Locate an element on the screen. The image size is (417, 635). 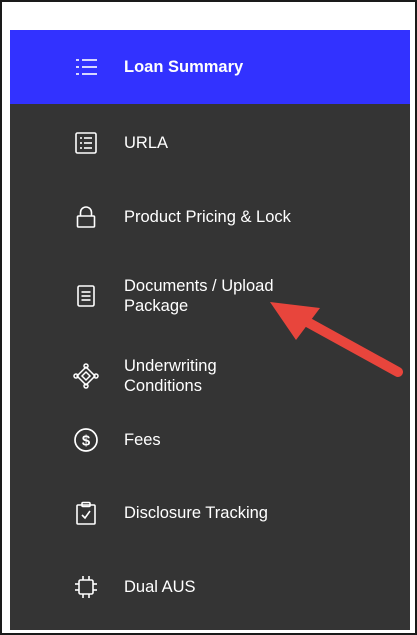
sidebar-item-label: URLA is located at coordinates (146, 143).